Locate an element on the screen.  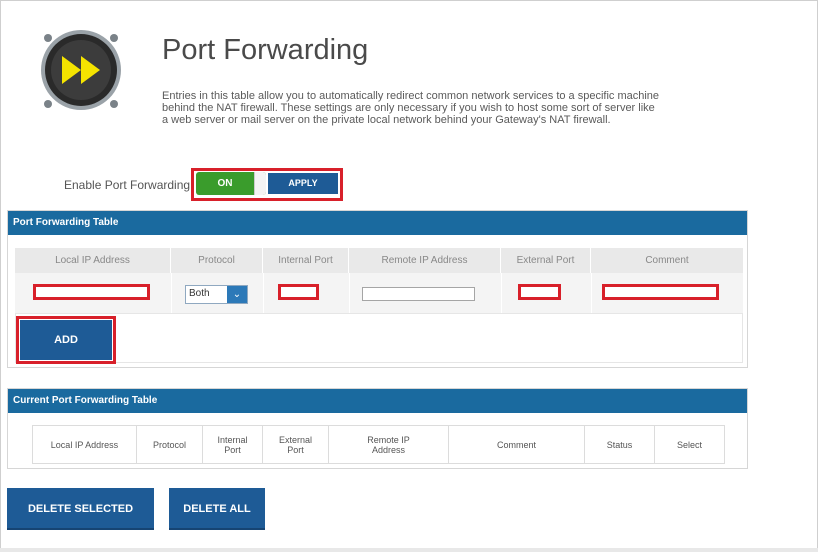
protocol-select-value: Both is located at coordinates (199, 293).